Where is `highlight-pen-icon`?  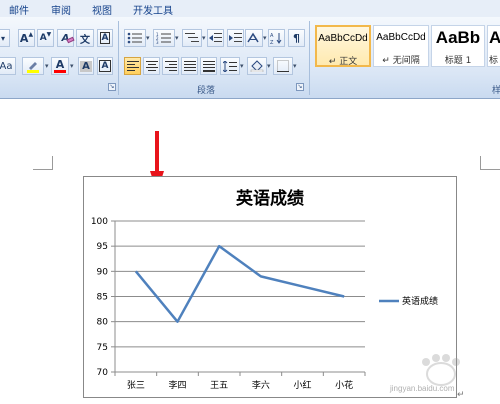
highlight-pen-icon is located at coordinates (33, 66).